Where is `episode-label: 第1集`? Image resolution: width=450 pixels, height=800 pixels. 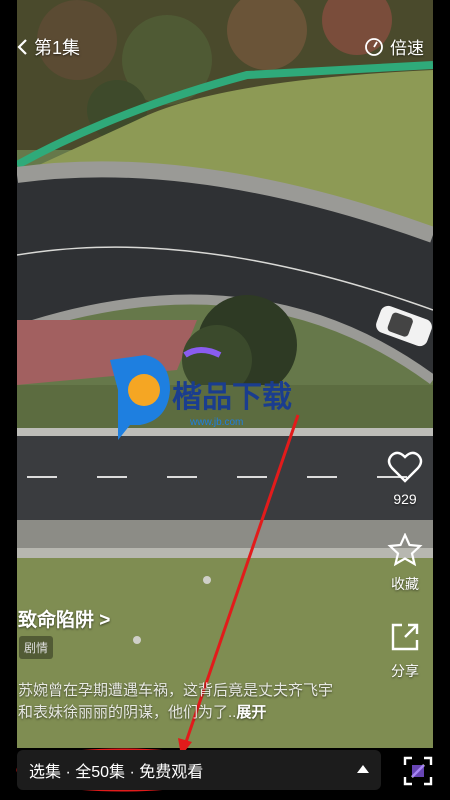
episode-label: 第1集 is located at coordinates (57, 48).